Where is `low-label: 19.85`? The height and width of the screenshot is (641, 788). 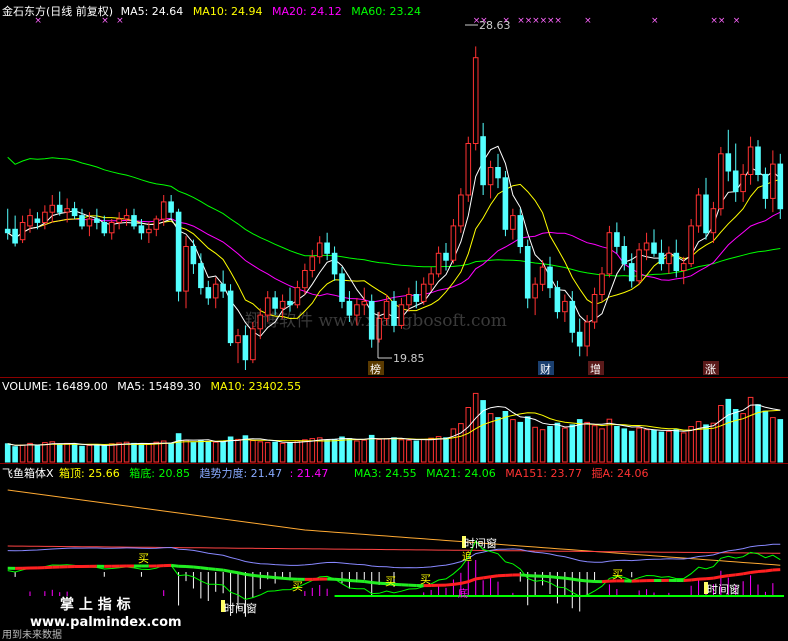
low-label: 19.85 is located at coordinates (409, 358).